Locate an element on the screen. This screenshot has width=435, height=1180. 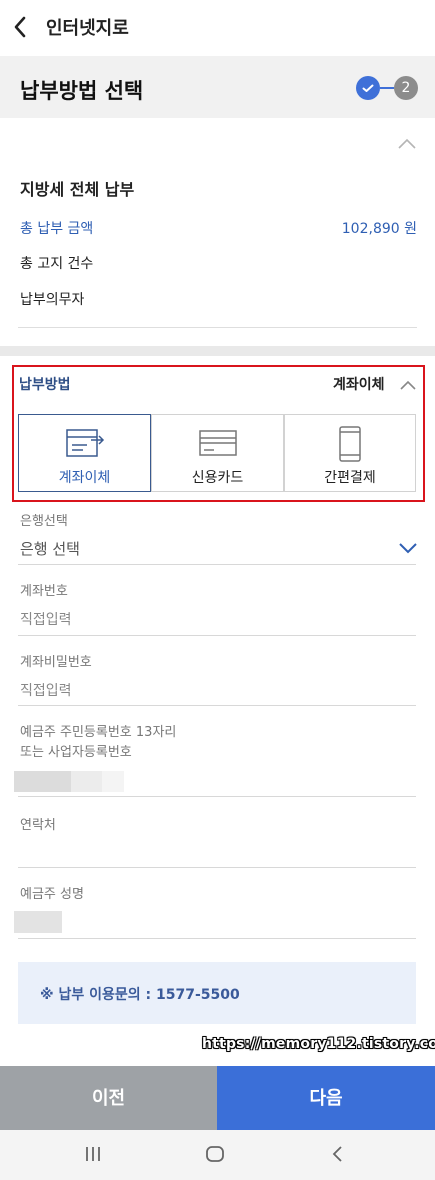
notice-count-label: 총 고지 건수 is located at coordinates (57, 264).